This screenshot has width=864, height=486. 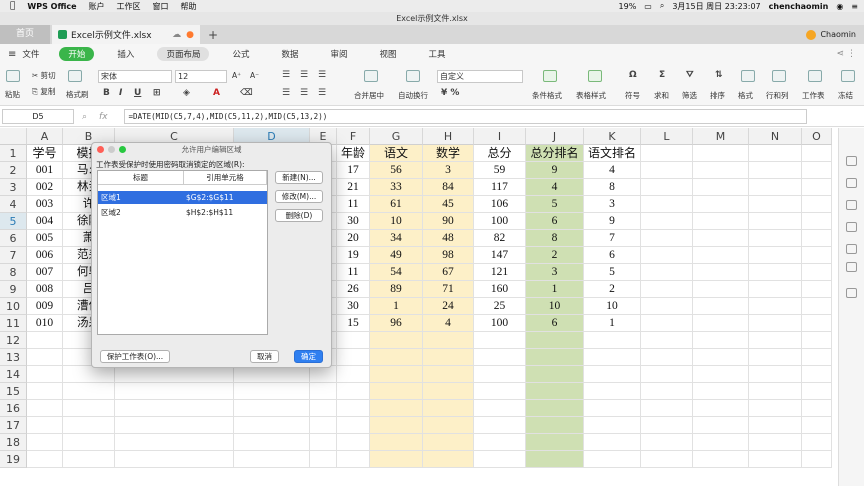 What do you see at coordinates (667, 323) in the screenshot?
I see `cell-l11` at bounding box center [667, 323].